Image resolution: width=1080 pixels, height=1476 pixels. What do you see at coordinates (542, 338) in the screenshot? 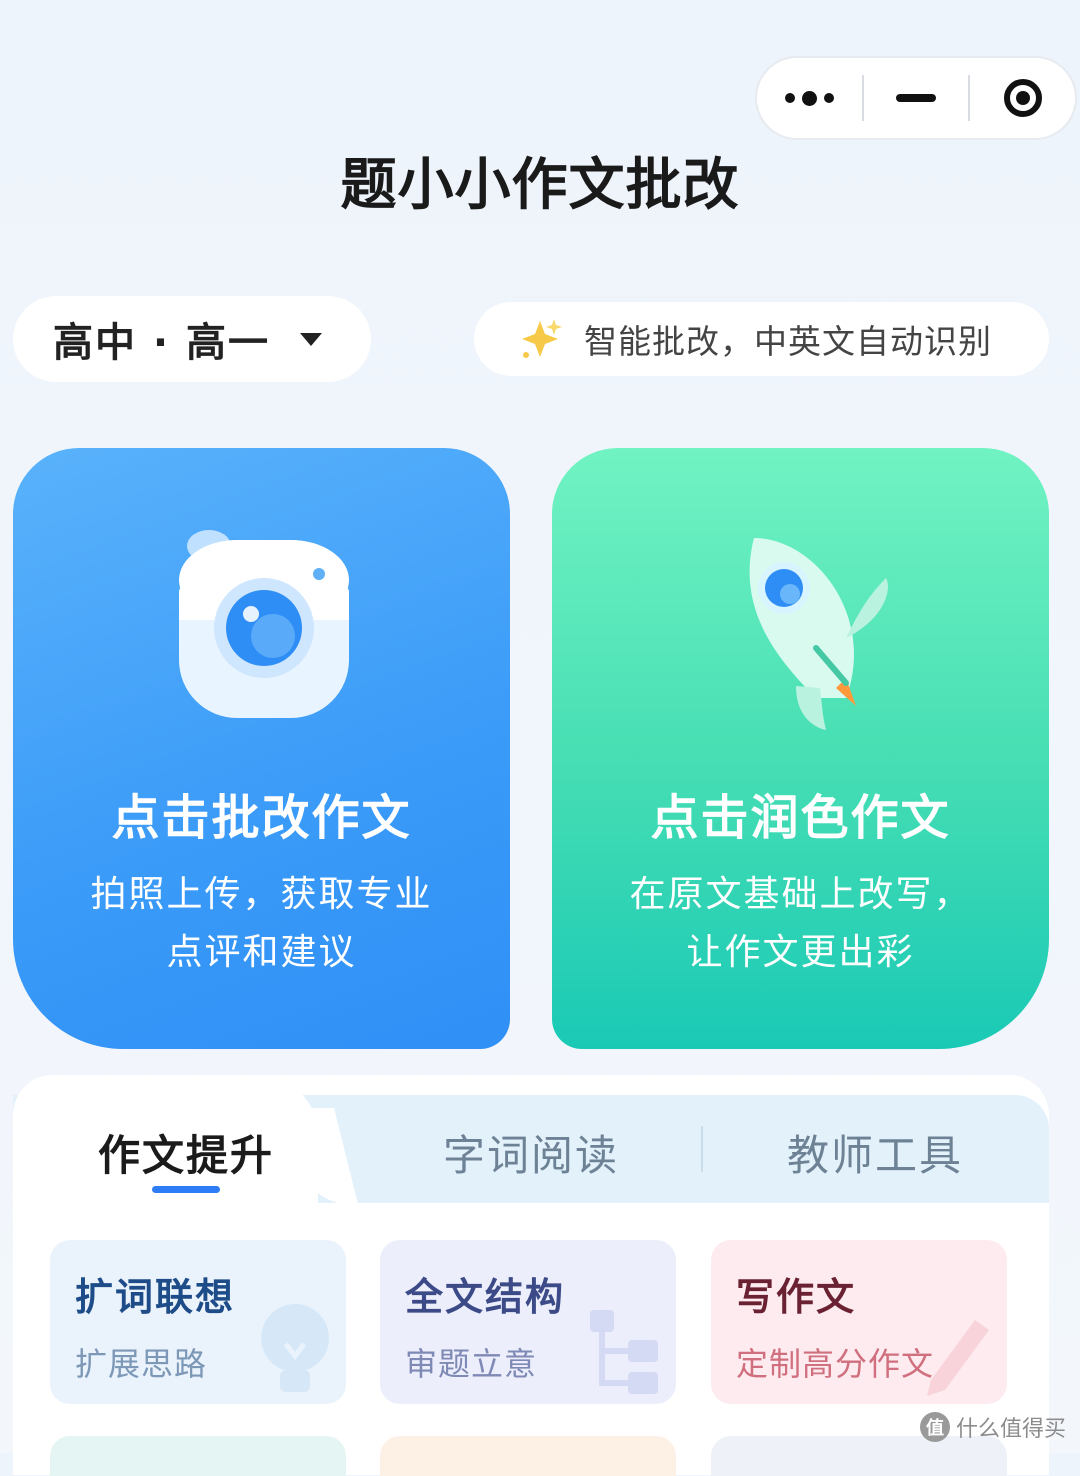
I see `sparkle-icon` at bounding box center [542, 338].